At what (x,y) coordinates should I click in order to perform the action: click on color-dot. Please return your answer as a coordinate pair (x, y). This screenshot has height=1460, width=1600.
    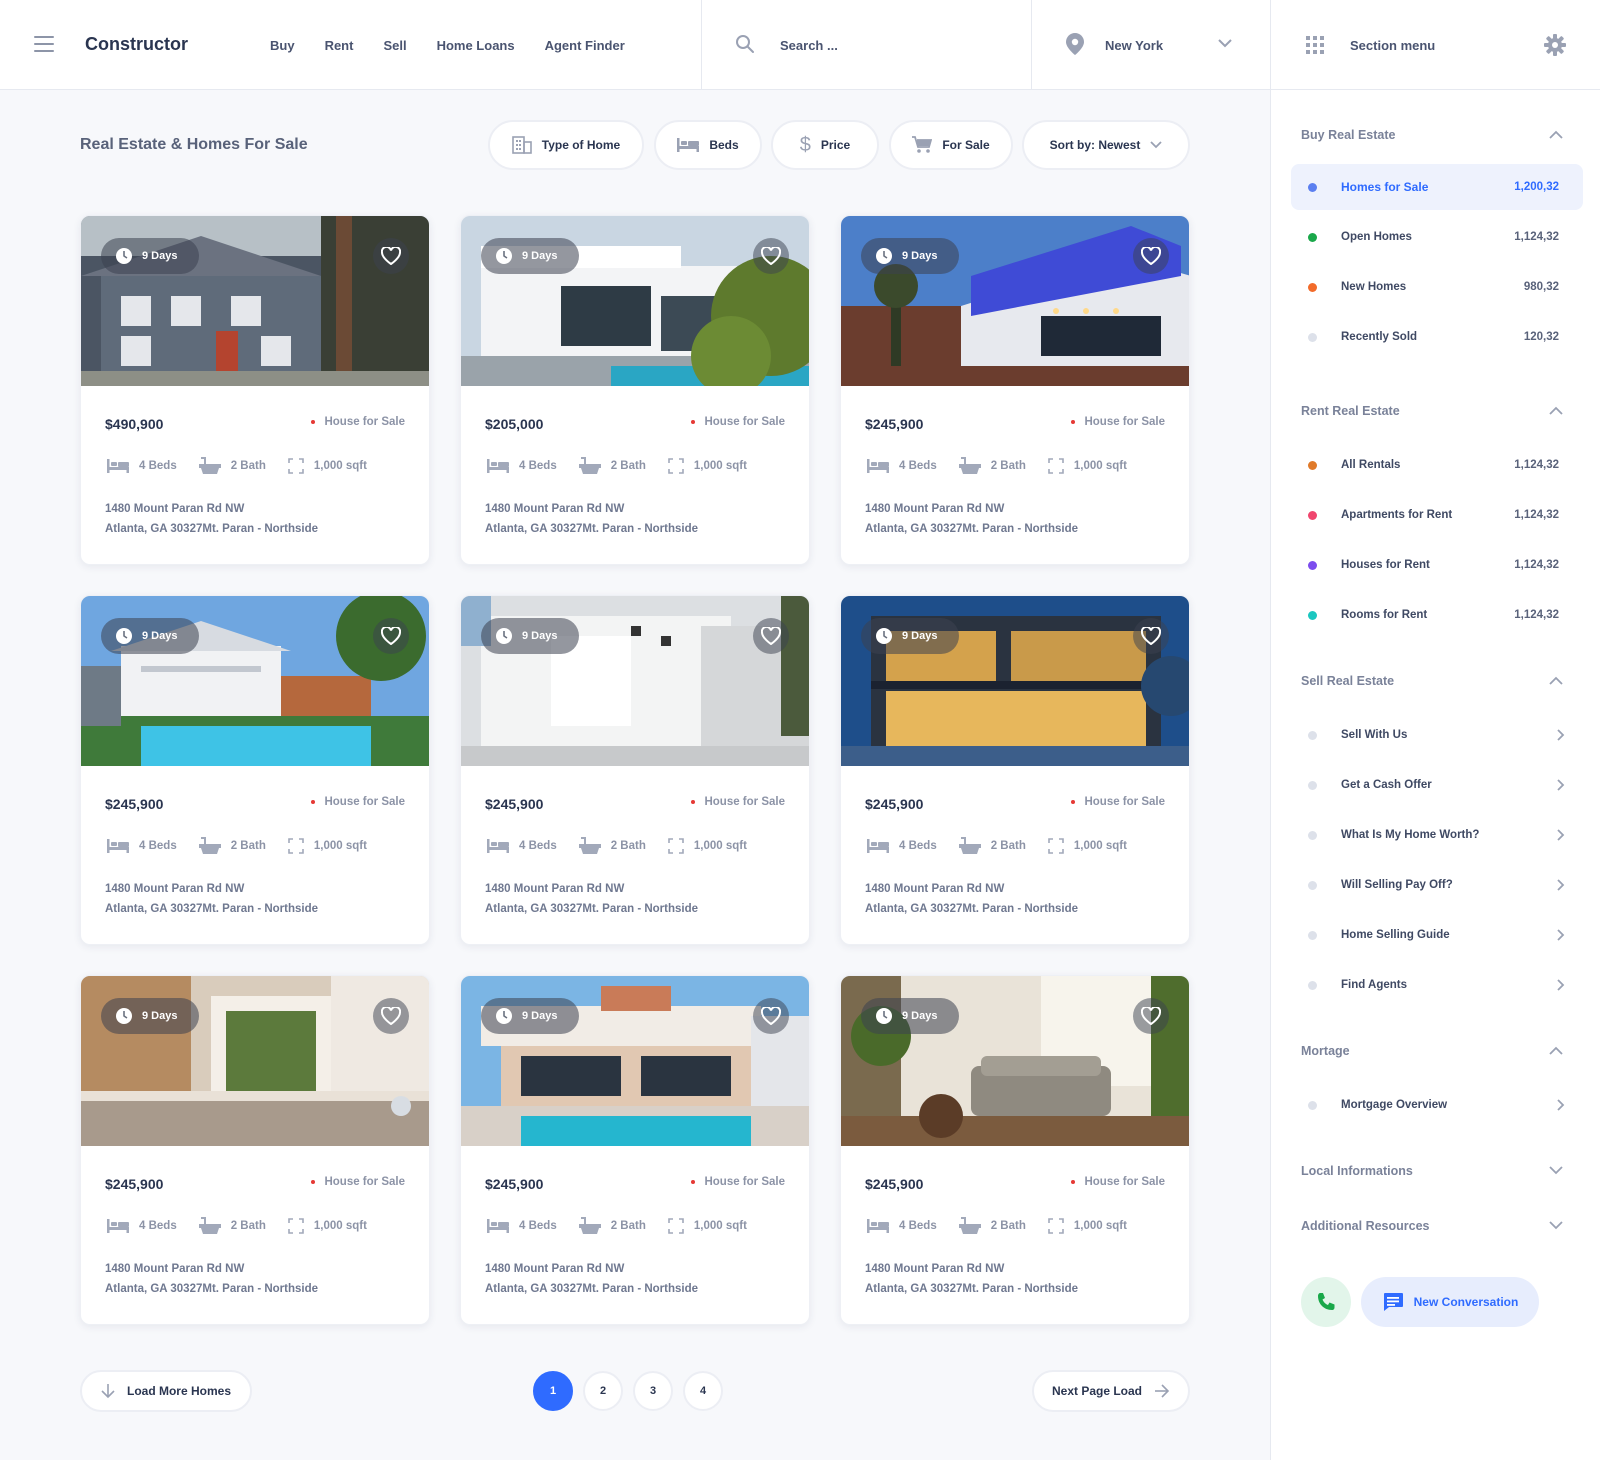
    Looking at the image, I should click on (1312, 187).